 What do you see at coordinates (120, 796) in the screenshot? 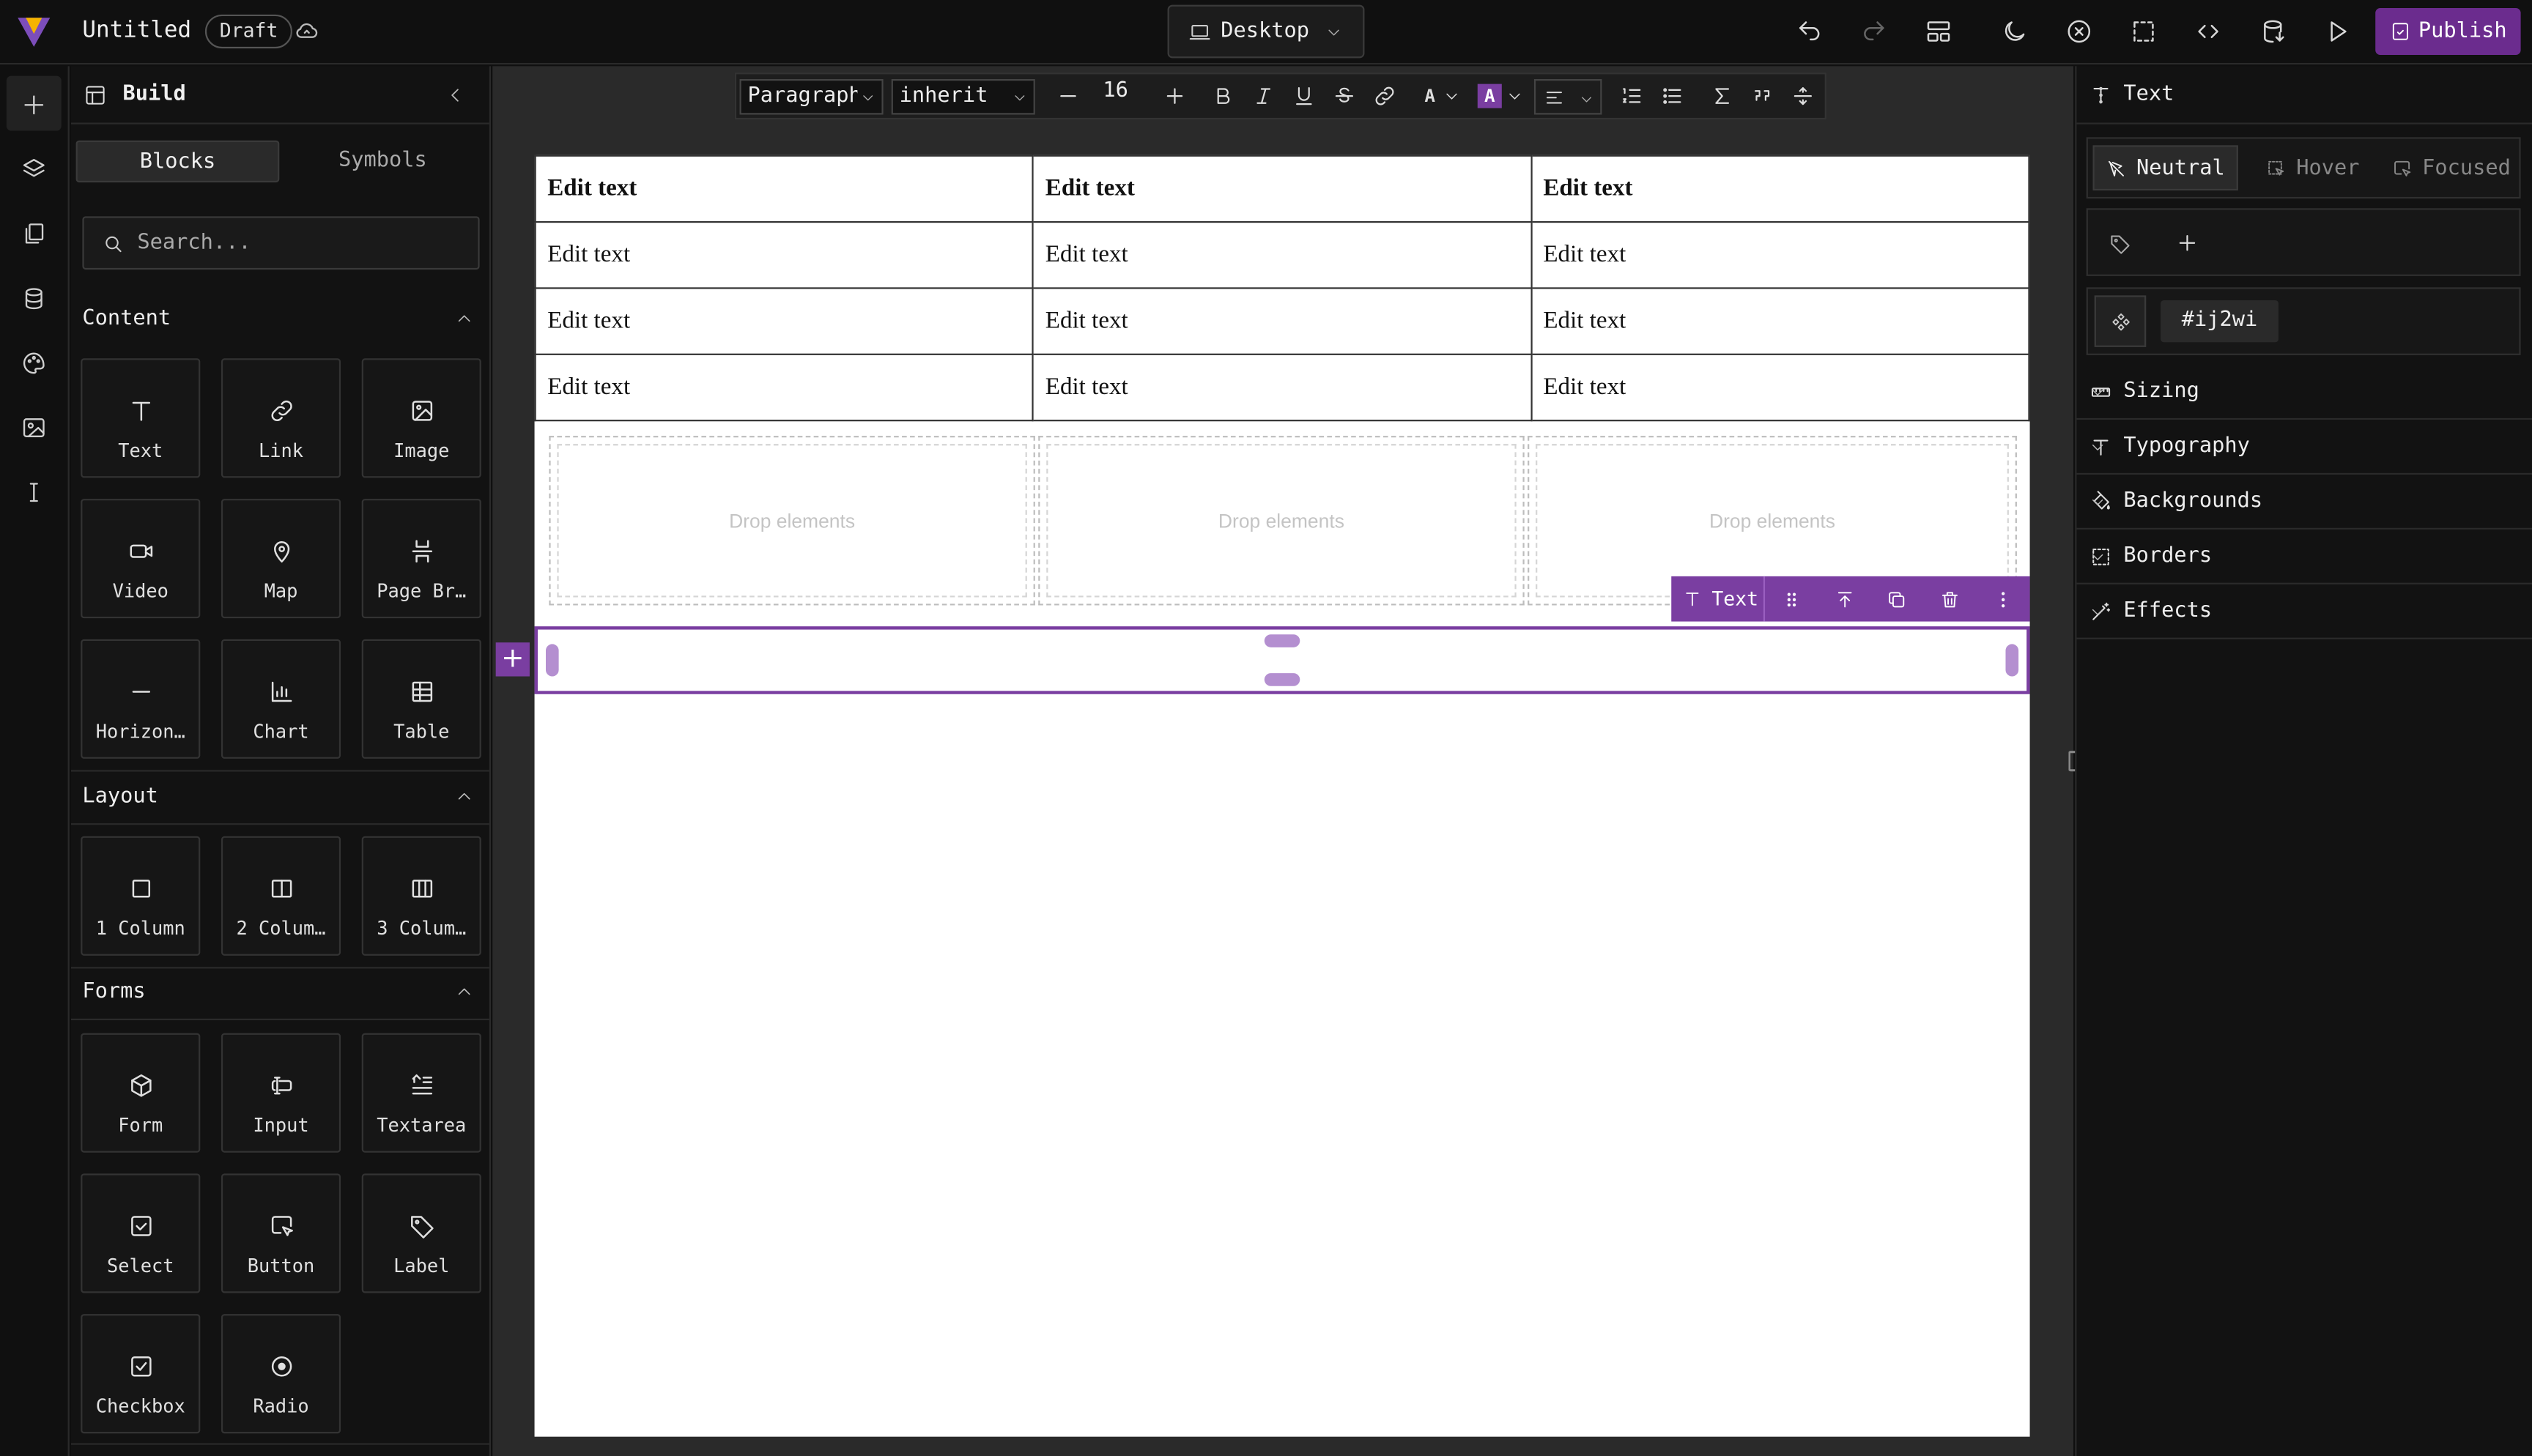
I see `section-title-layout: Layout` at bounding box center [120, 796].